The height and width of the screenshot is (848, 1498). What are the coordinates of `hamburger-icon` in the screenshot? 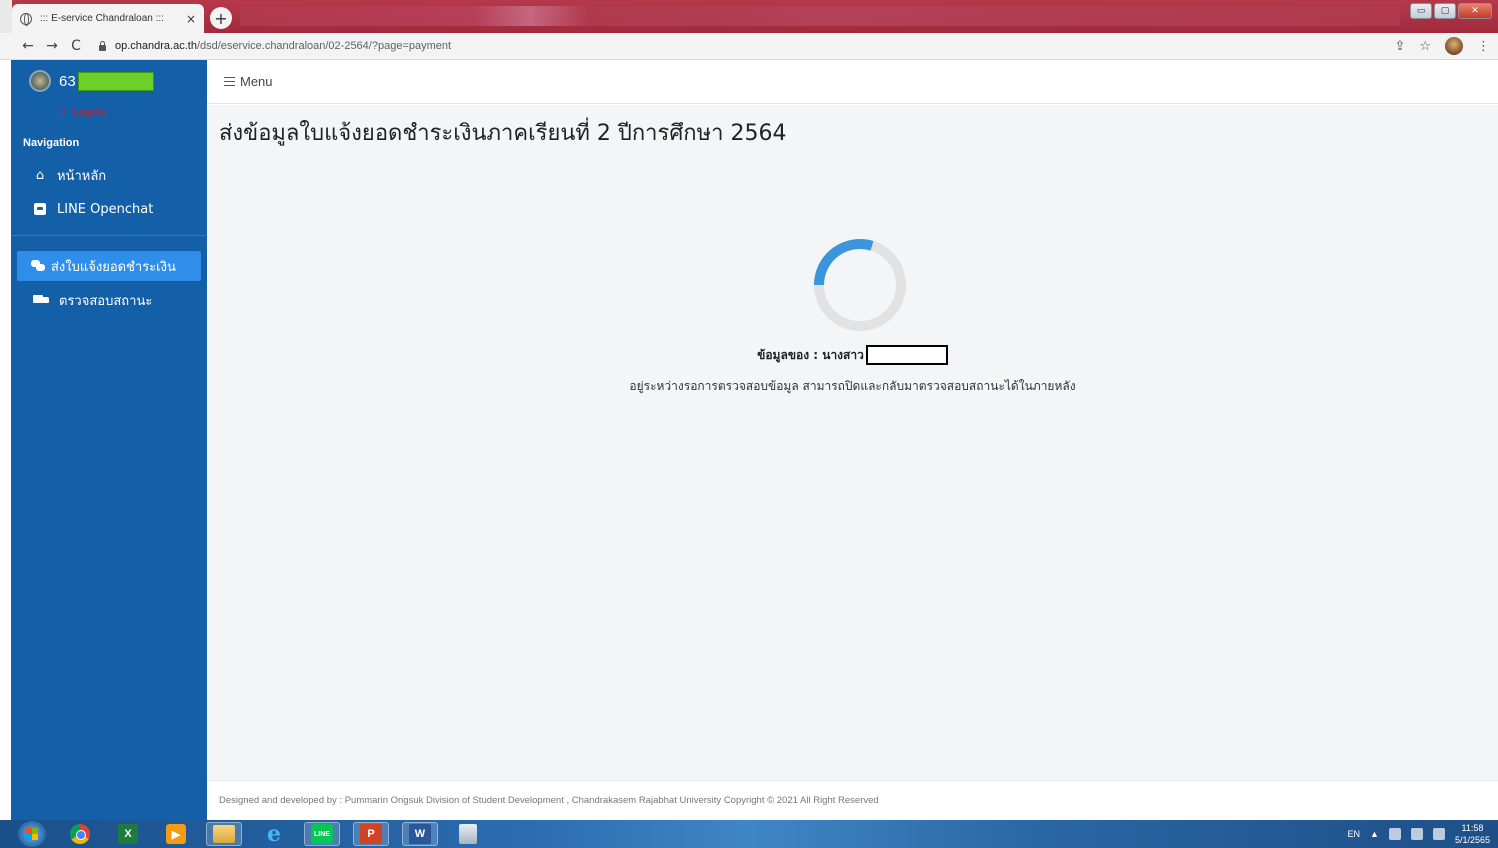 It's located at (229, 81).